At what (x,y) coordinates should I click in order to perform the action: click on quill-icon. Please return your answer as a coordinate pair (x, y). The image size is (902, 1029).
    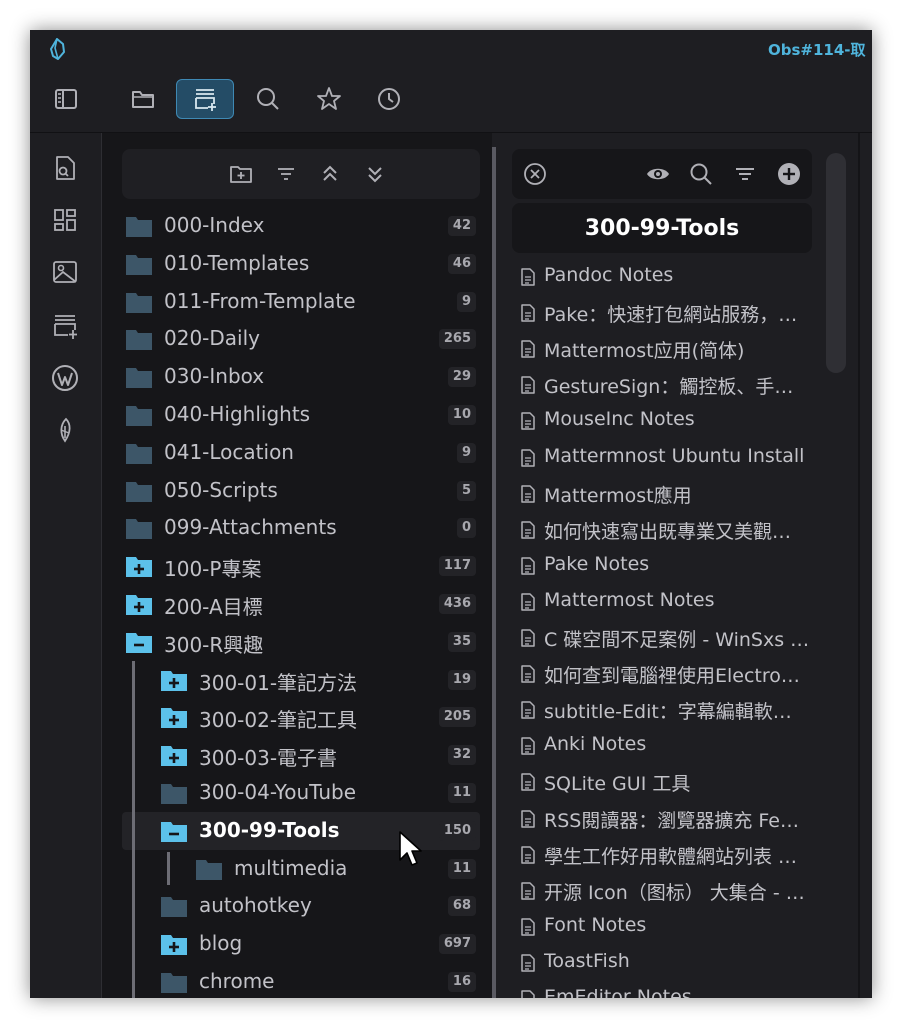
    Looking at the image, I should click on (65, 430).